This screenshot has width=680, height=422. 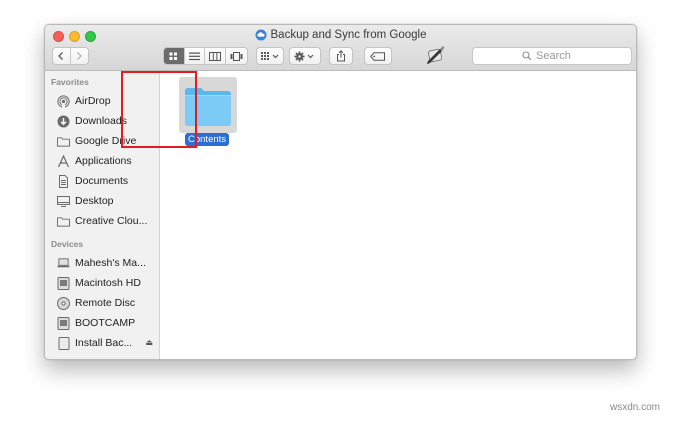 I want to click on eject-icon: ⏏, so click(x=149, y=342).